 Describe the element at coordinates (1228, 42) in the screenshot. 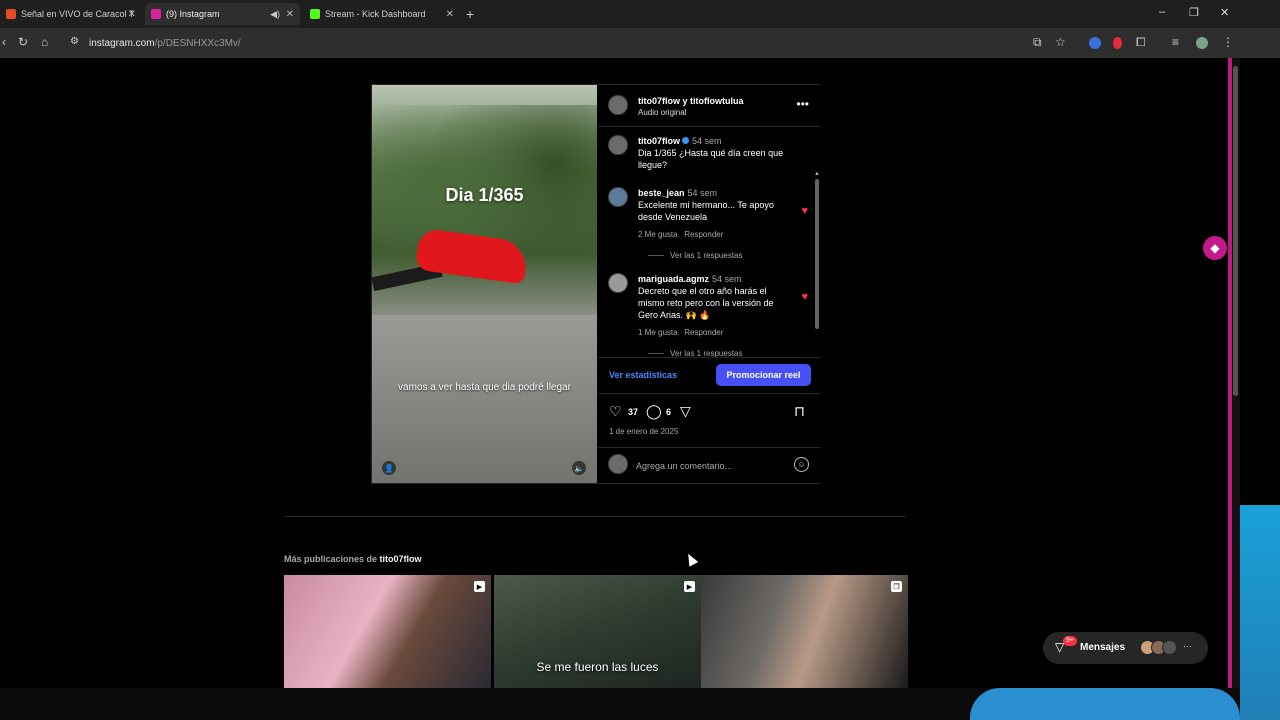

I see `menu-kebab-icon: ⋮` at that location.